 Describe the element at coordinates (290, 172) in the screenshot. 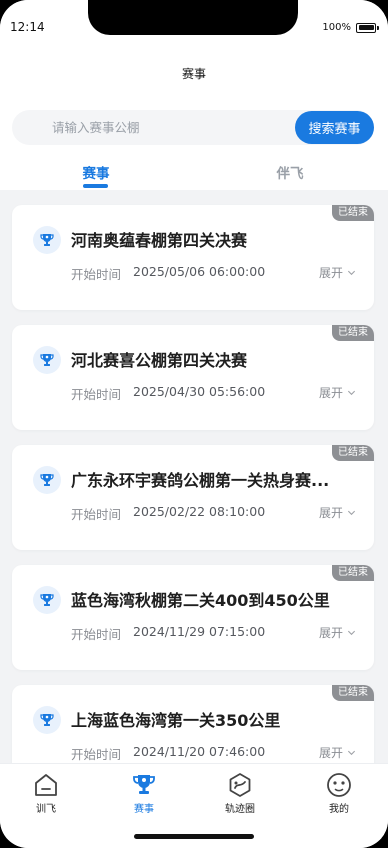

I see `tab-companion-flight: 伴飞` at that location.